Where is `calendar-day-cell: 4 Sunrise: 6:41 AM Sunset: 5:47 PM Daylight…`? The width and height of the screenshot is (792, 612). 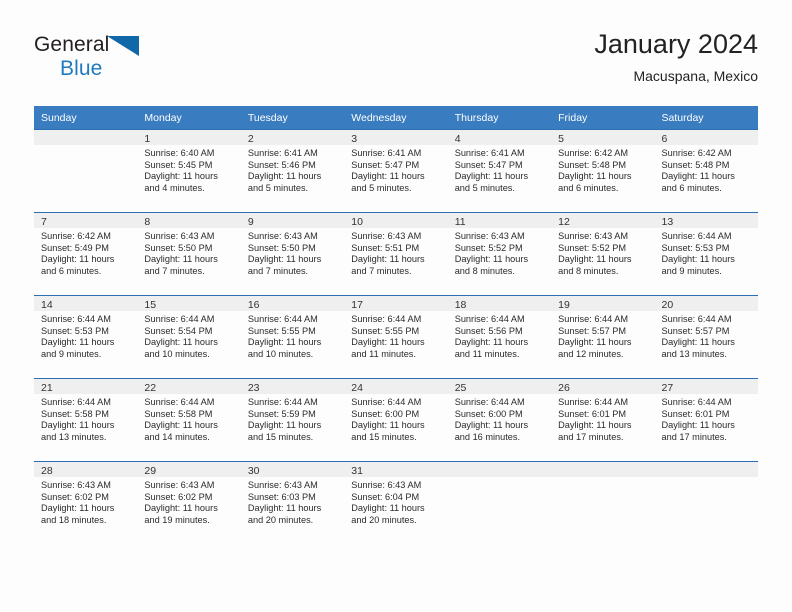 calendar-day-cell: 4 Sunrise: 6:41 AM Sunset: 5:47 PM Daylight… is located at coordinates (499, 171).